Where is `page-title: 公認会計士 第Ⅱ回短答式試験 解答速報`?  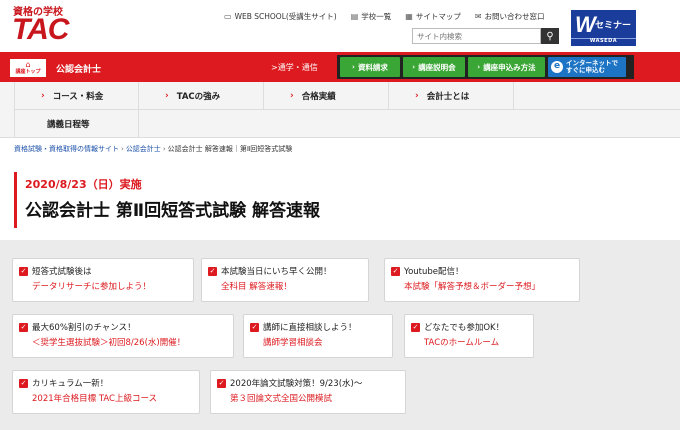 page-title: 公認会計士 第Ⅱ回短答式試験 解答速報 is located at coordinates (173, 211).